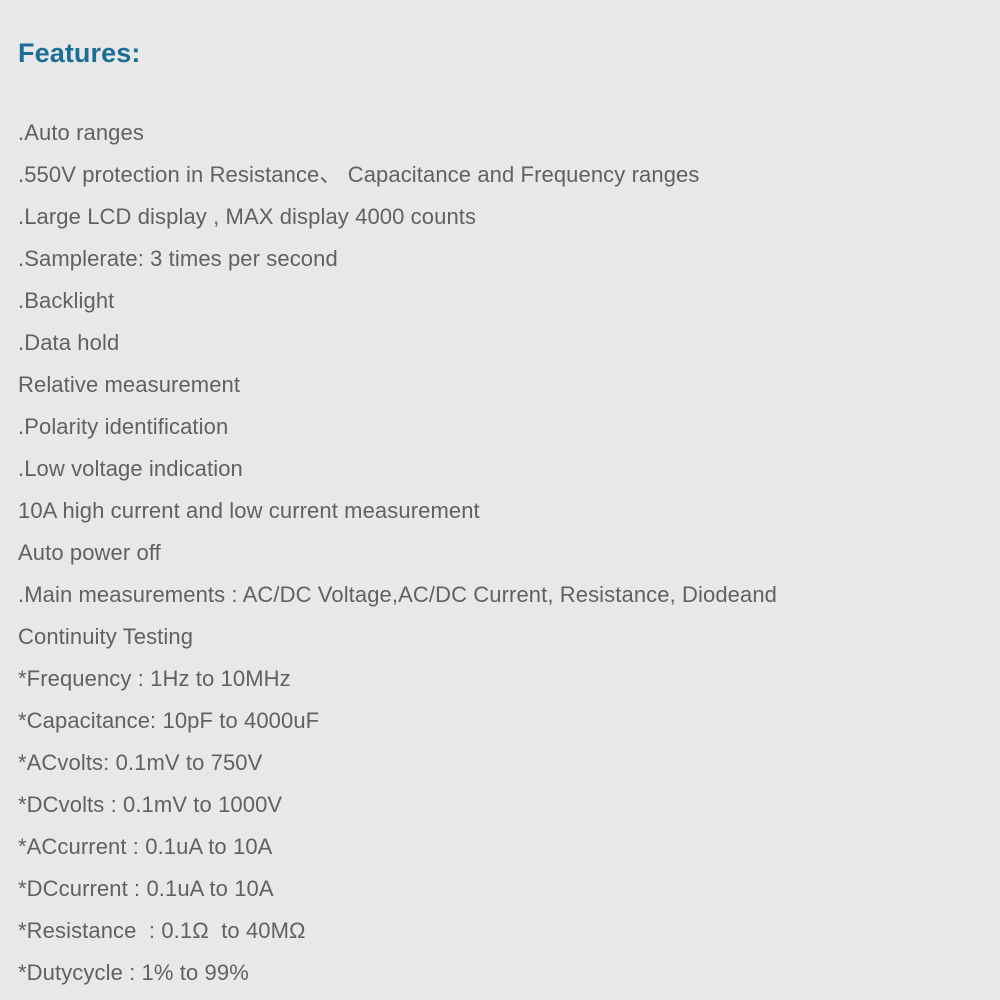 This screenshot has height=1000, width=1000. Describe the element at coordinates (106, 636) in the screenshot. I see `feature-item-continuation: Continuity Testing` at that location.